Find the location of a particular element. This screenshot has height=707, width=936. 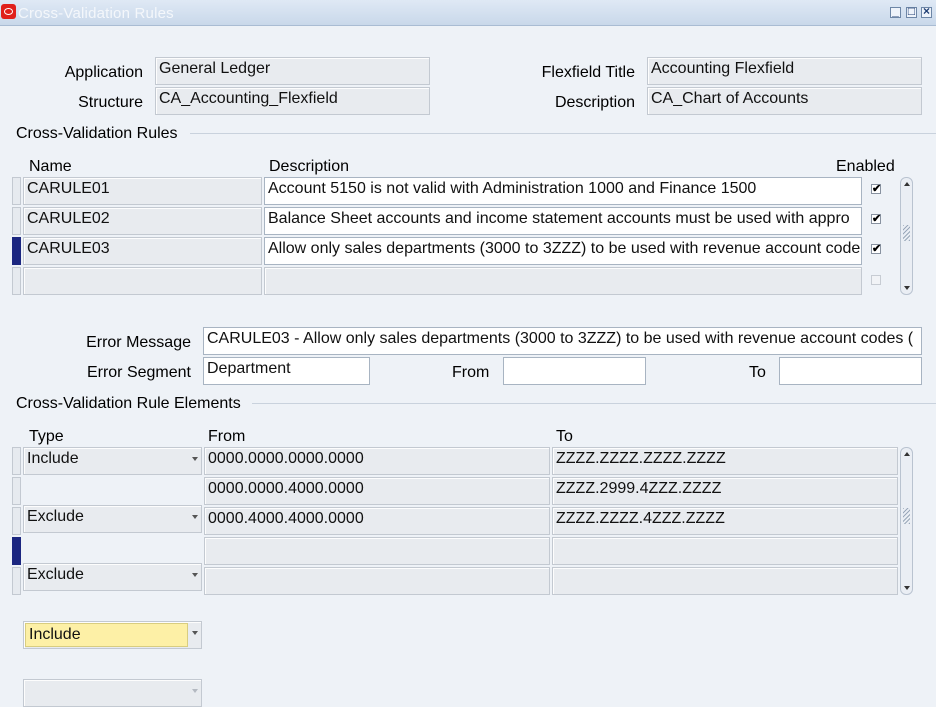

element-from-field: 0000.4000.4000.0000 is located at coordinates (377, 521).